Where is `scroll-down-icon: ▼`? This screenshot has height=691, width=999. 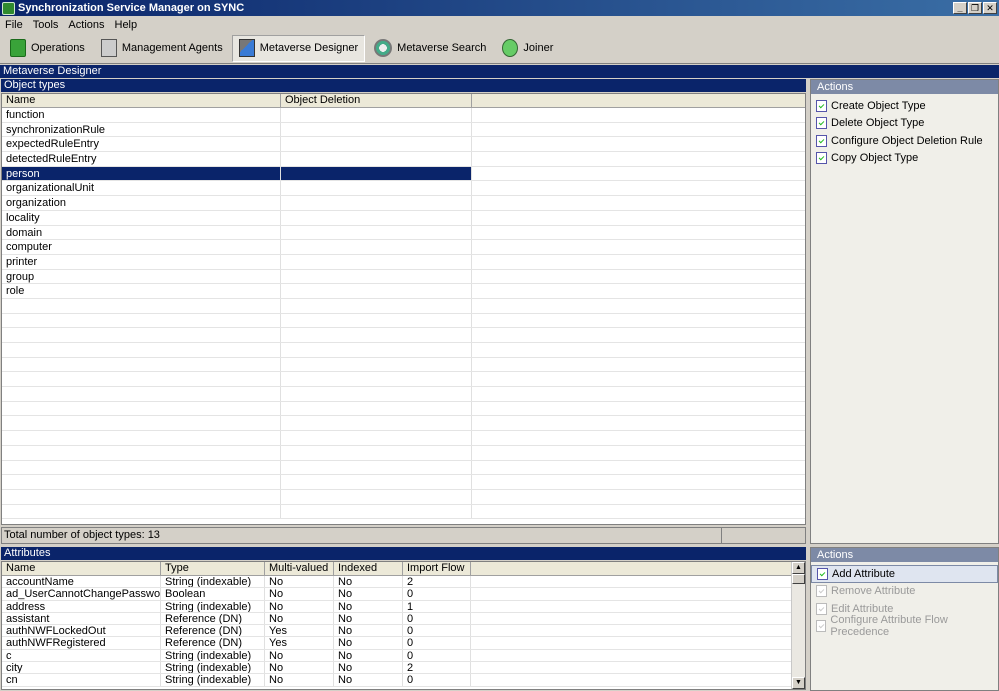
scroll-down-icon: ▼ is located at coordinates (798, 683).